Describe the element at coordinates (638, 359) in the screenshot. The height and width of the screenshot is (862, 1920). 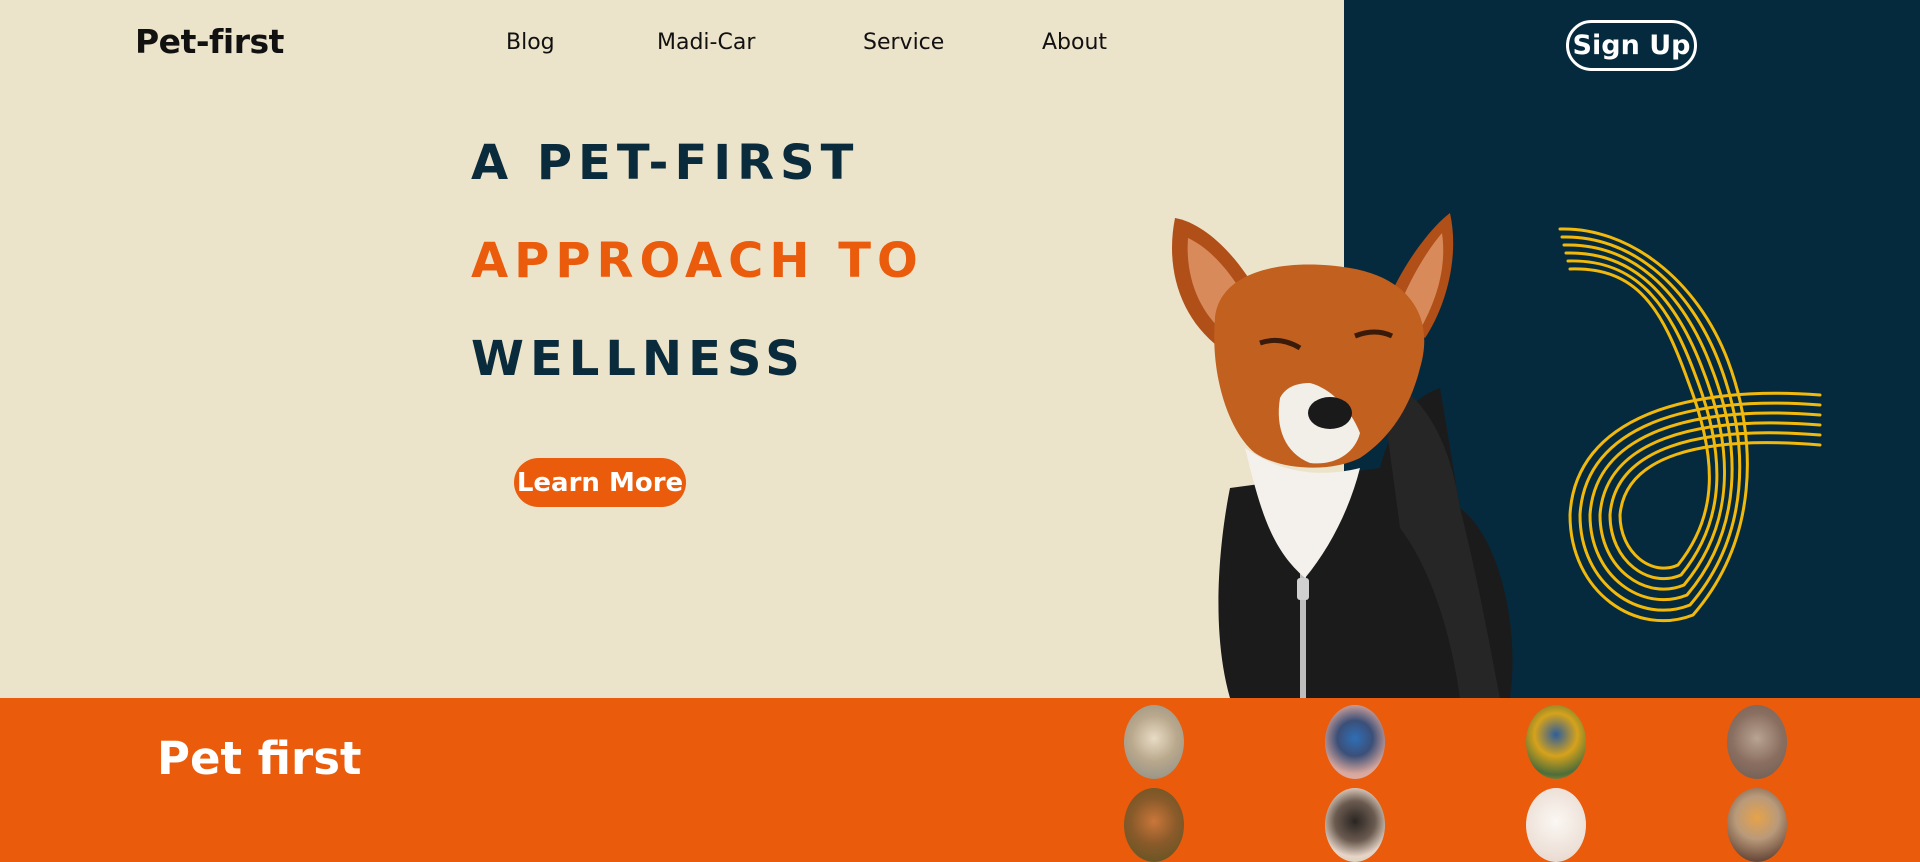
I see `hero-headline-line-3: WELLNESS` at that location.